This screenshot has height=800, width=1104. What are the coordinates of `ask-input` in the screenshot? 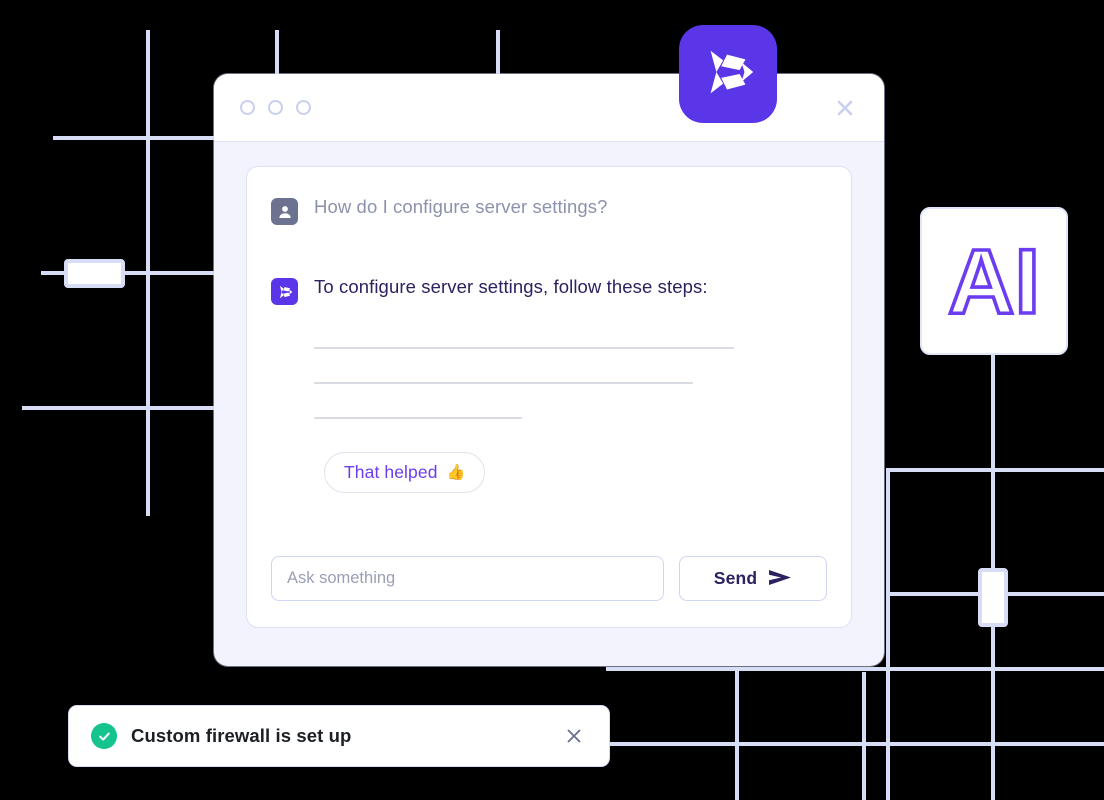 It's located at (467, 578).